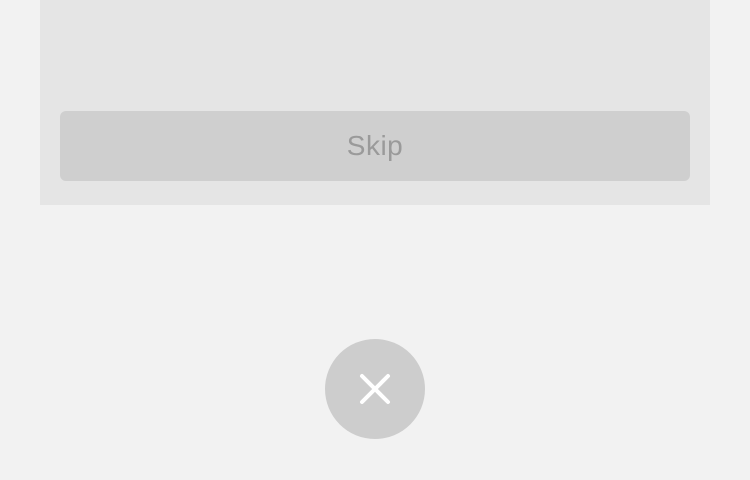 Image resolution: width=750 pixels, height=480 pixels. I want to click on close-button, so click(375, 389).